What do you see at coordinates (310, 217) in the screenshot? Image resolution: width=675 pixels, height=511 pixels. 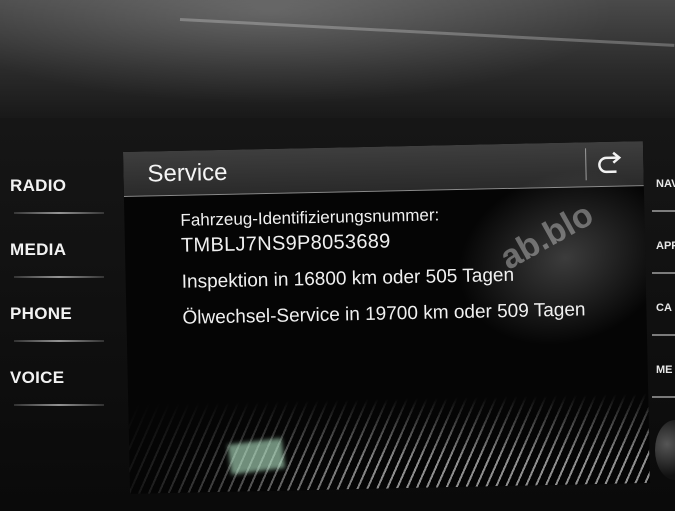 I see `vin-label: Fahrzeug-Identifizierungsnummer:` at bounding box center [310, 217].